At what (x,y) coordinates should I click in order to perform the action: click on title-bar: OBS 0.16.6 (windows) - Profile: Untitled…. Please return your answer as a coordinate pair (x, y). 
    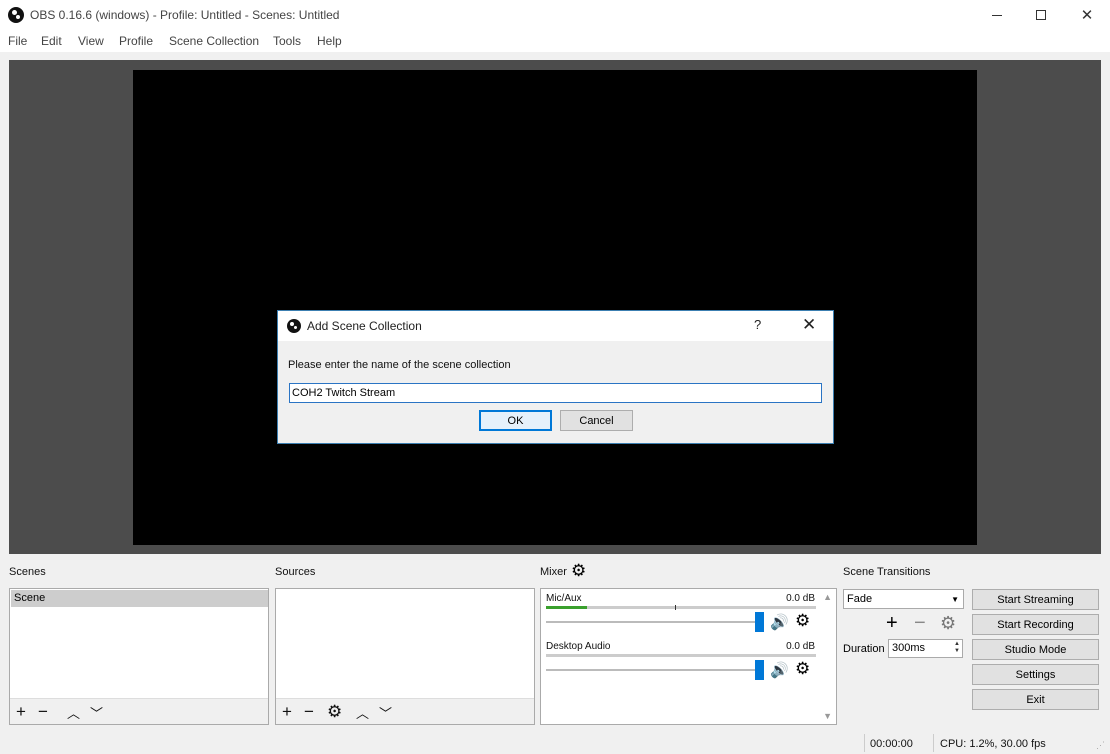
    Looking at the image, I should click on (555, 15).